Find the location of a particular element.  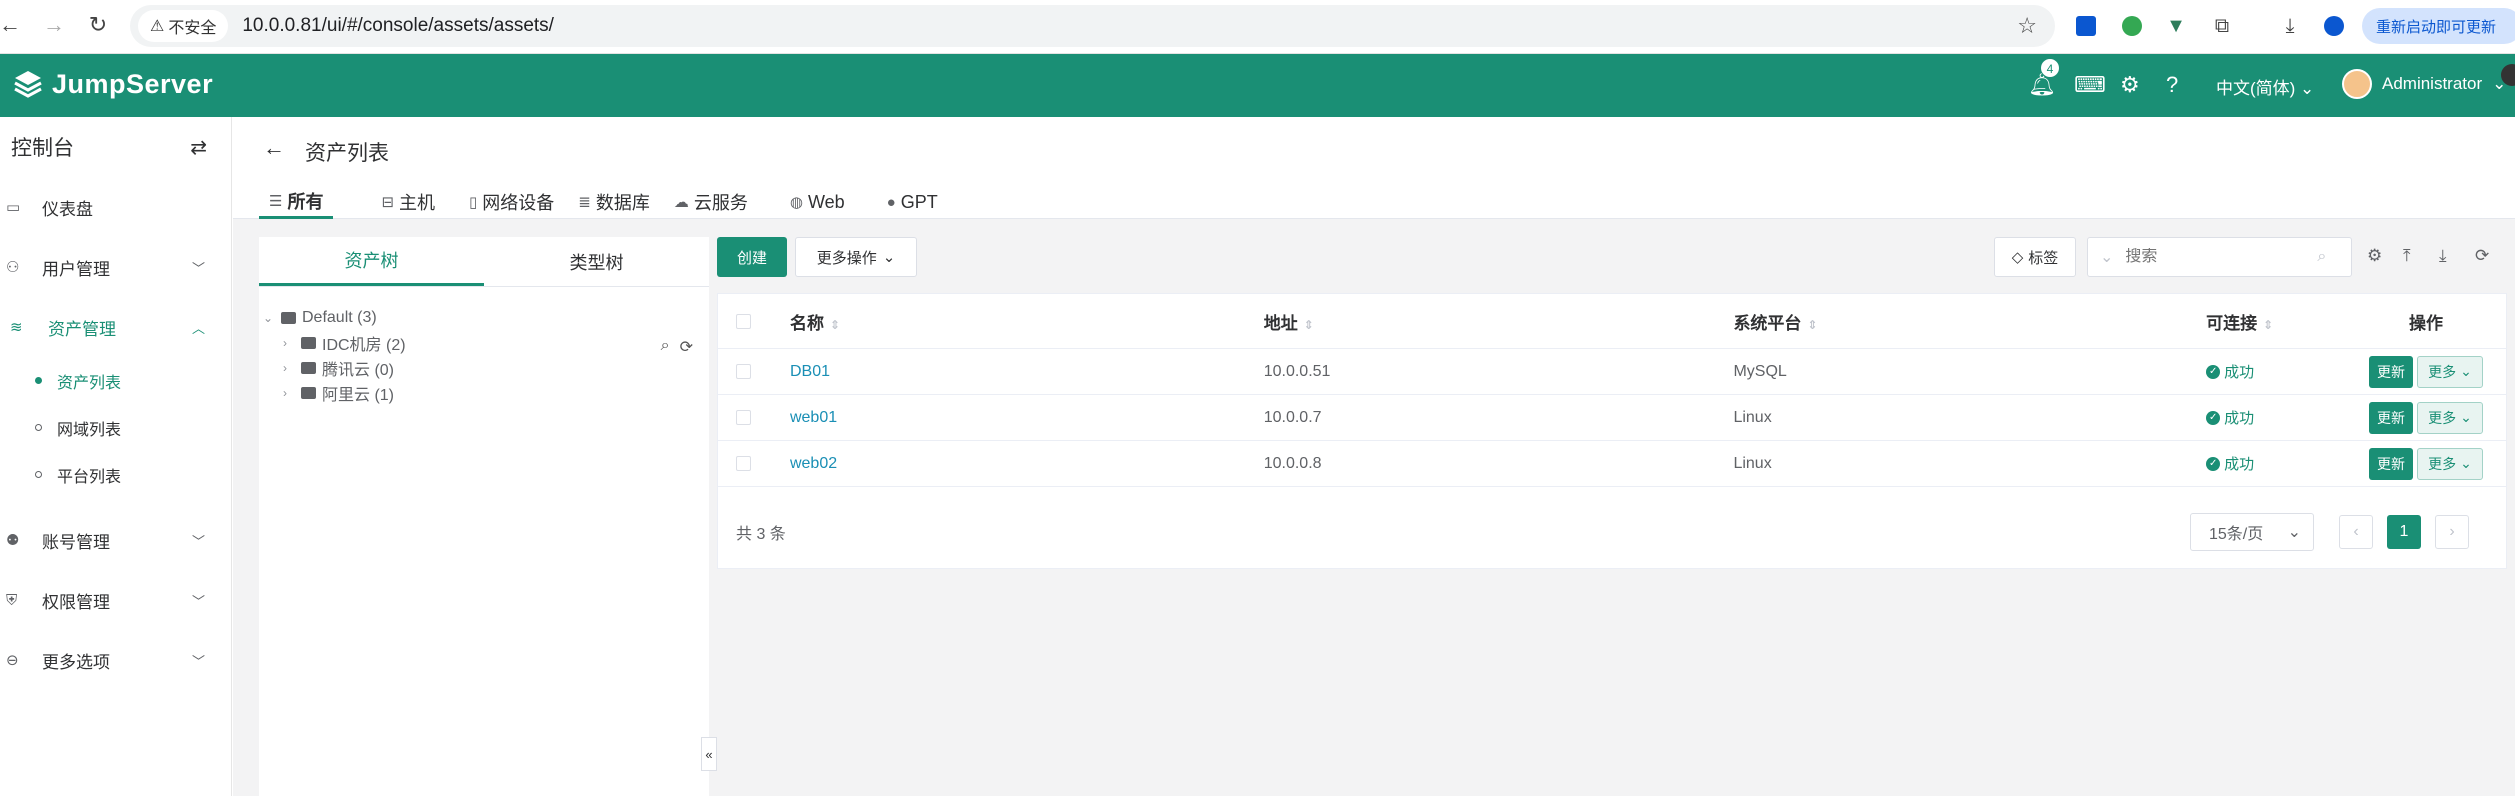

sidebar-item-assets: ≋ 资产管理 ︿ is located at coordinates (115, 327).